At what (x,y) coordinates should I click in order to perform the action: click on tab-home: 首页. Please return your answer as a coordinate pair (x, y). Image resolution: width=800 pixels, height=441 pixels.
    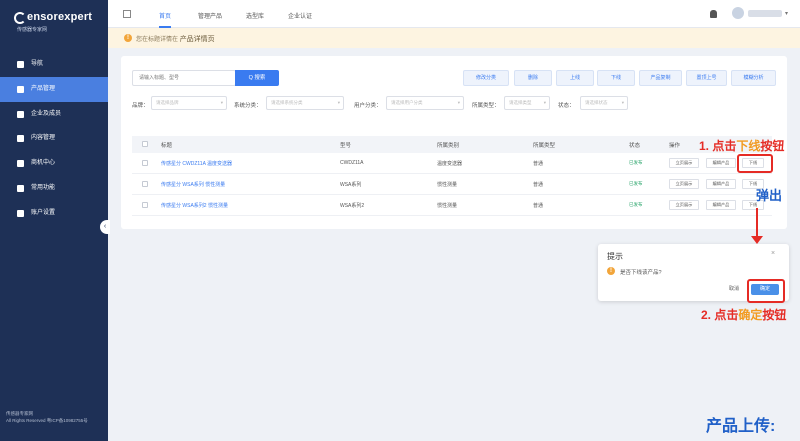
    Looking at the image, I should click on (165, 19).